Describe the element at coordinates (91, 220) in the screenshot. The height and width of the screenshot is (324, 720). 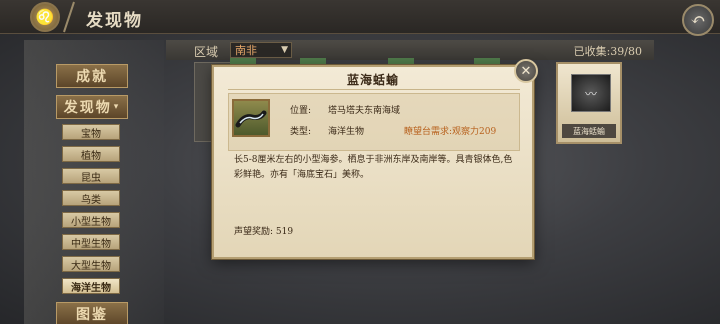
I see `sub-item-small-creatures: 小型生物` at that location.